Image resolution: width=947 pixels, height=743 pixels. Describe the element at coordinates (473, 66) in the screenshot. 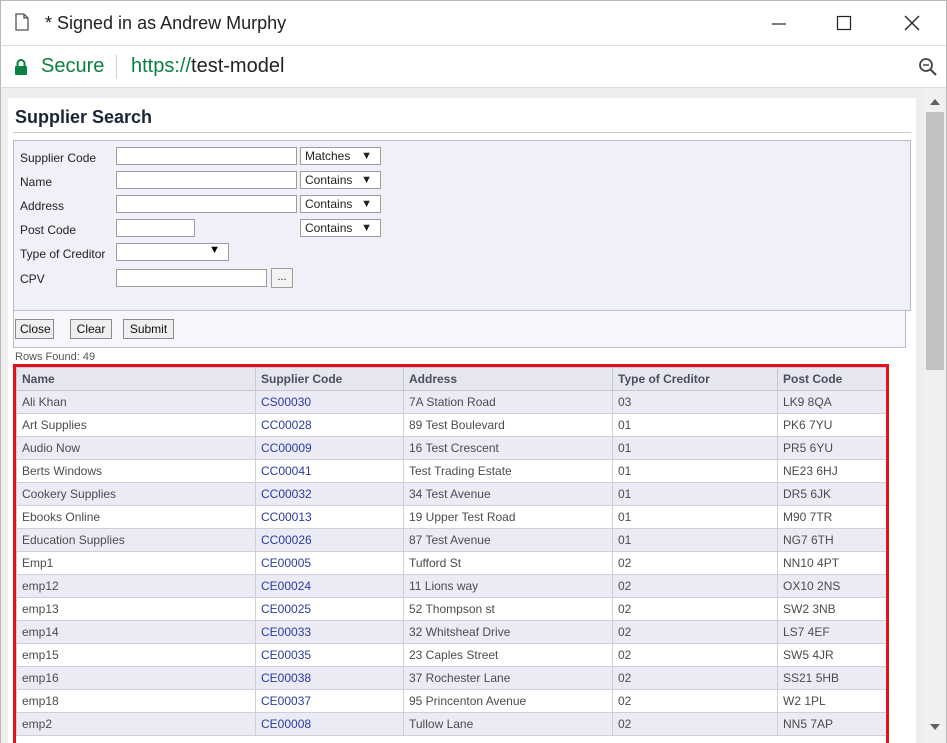

I see `address-bar: Secure https://test-model` at that location.